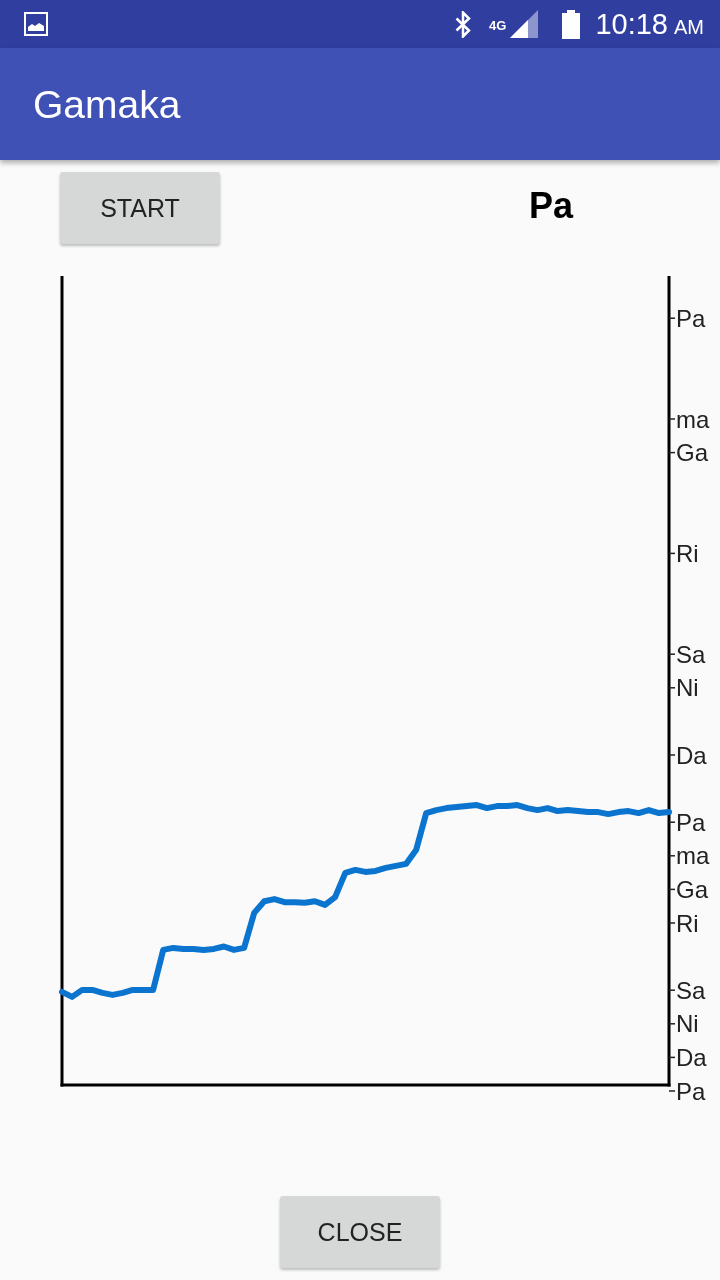 The image size is (720, 1280). Describe the element at coordinates (551, 206) in the screenshot. I see `current-note: Pa` at that location.